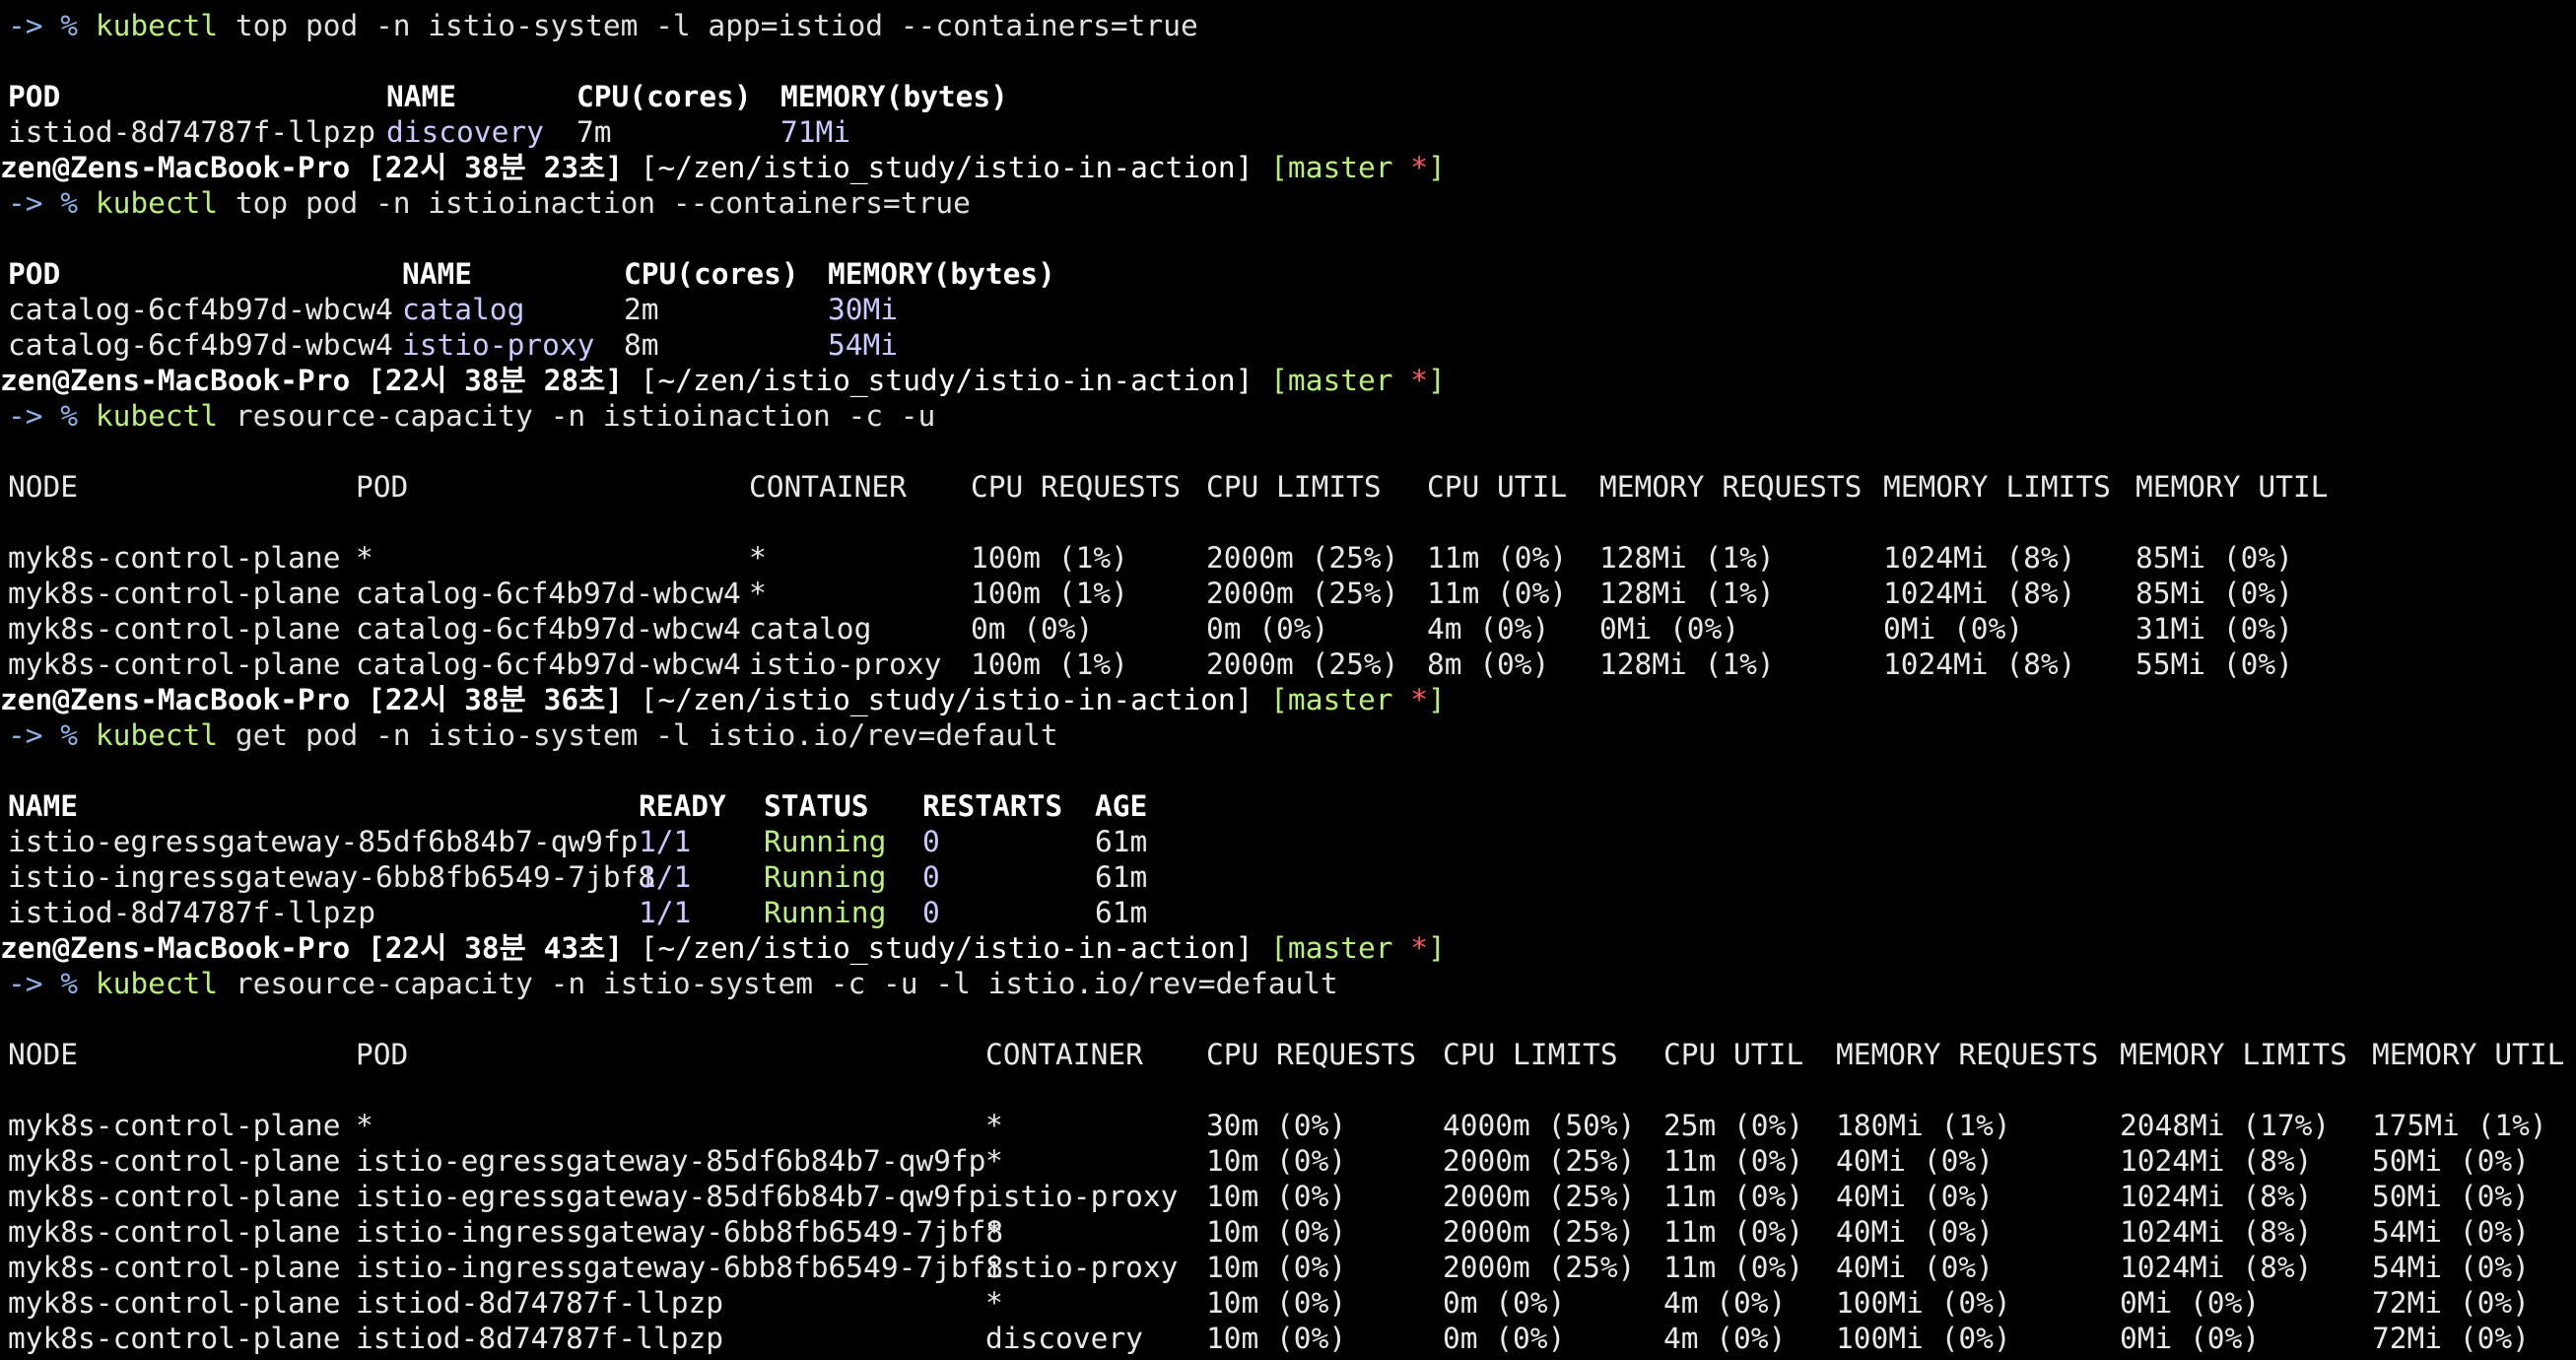  What do you see at coordinates (577, 416) in the screenshot?
I see `command-args: resource-capacity -n istioinaction -c -u` at bounding box center [577, 416].